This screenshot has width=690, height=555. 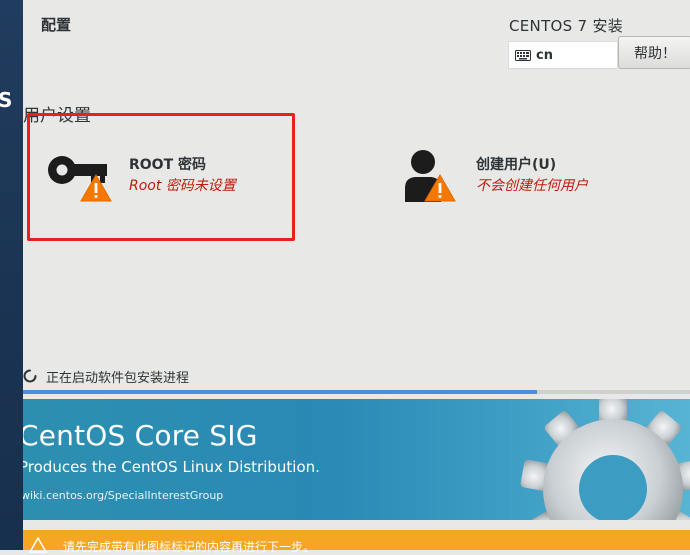 I want to click on root-password-title: ROOT 密码, so click(x=168, y=165).